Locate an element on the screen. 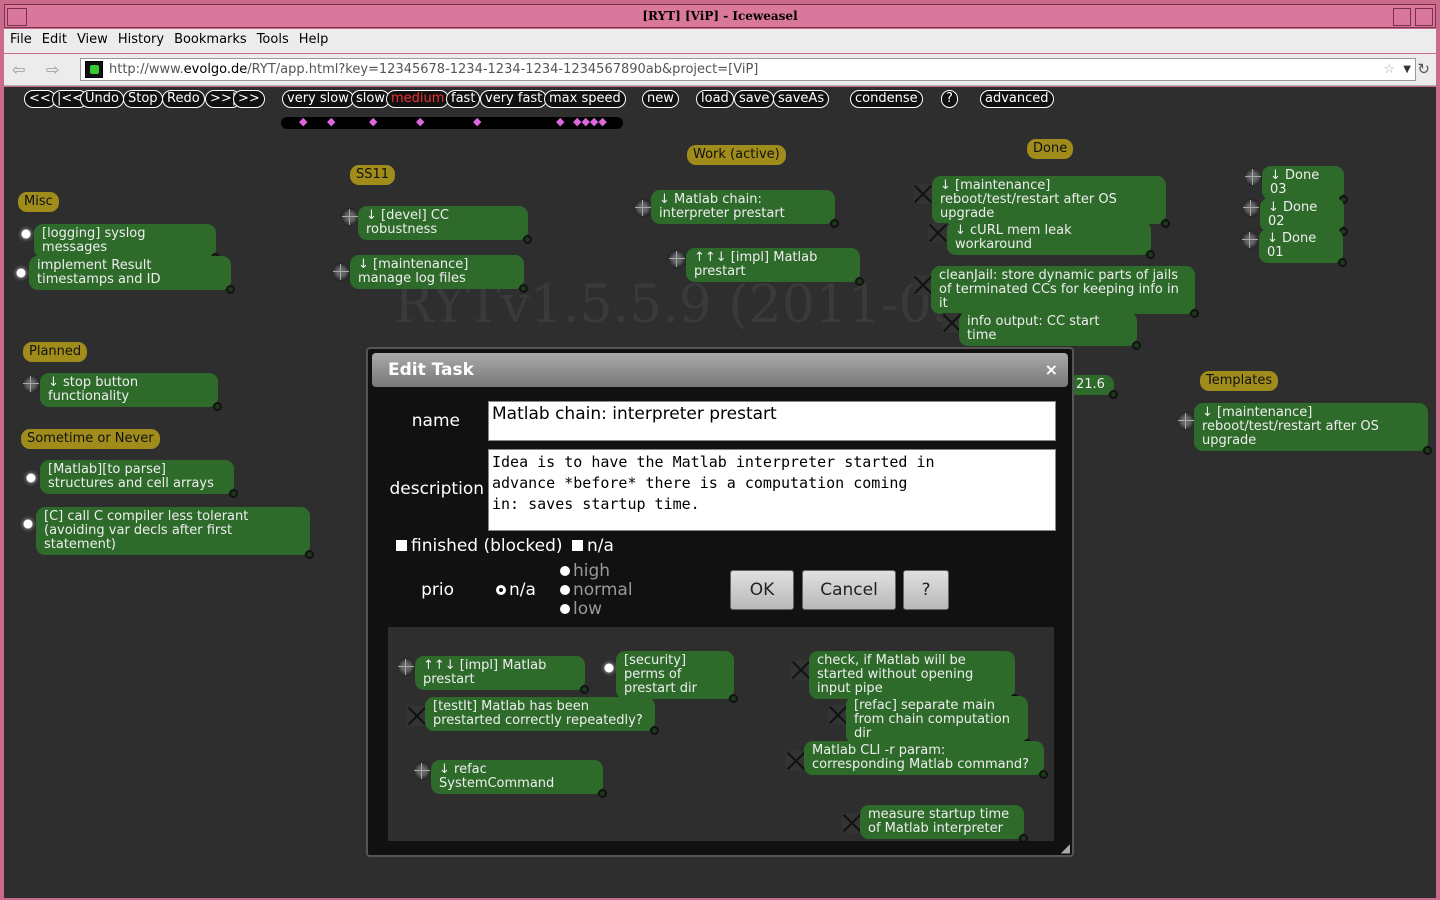 The width and height of the screenshot is (1440, 900). resize-grip-icon: ◢ is located at coordinates (1065, 848).